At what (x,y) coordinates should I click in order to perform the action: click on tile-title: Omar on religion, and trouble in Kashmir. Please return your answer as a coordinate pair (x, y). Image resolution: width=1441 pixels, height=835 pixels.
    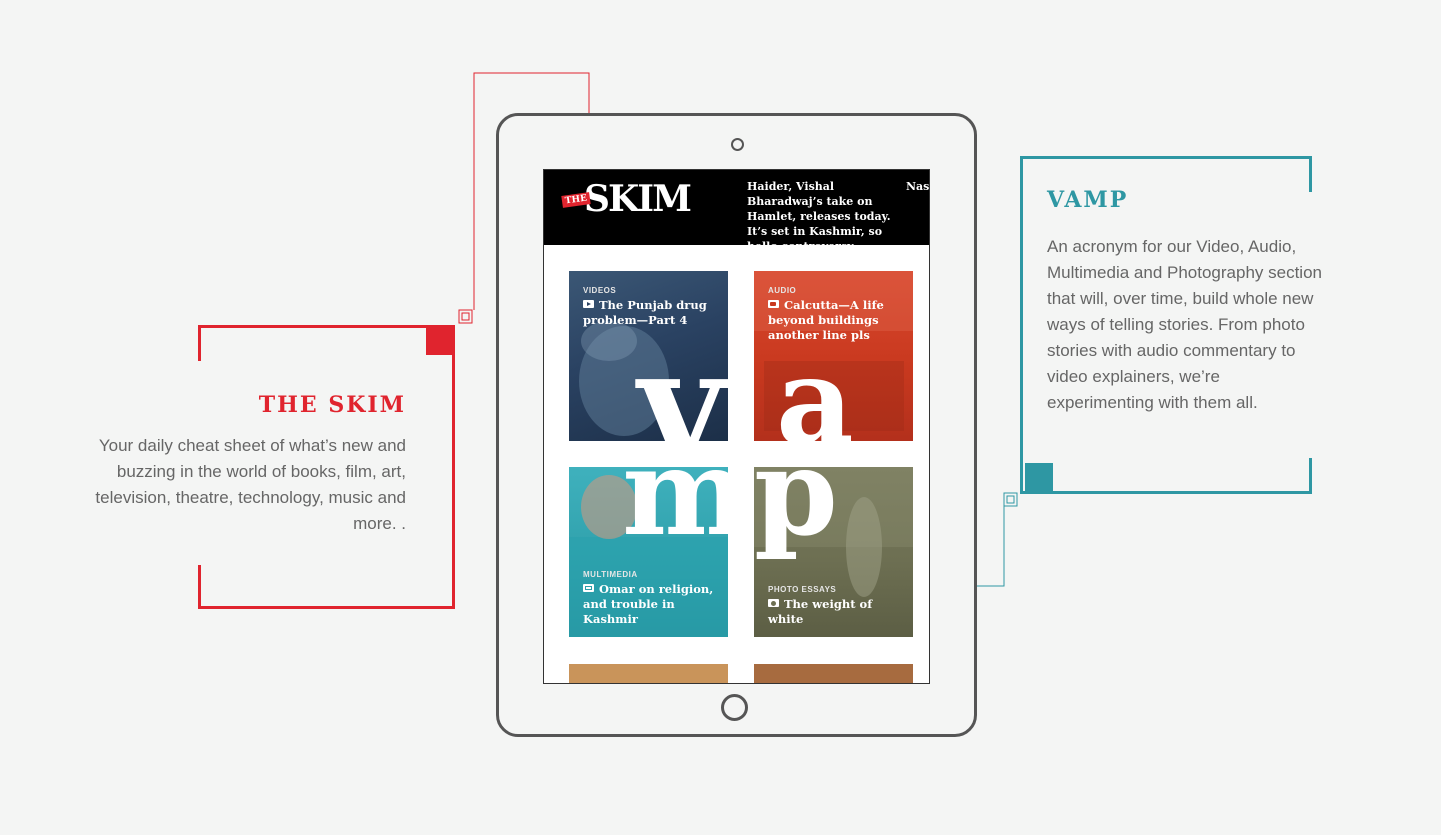
    Looking at the image, I should click on (648, 604).